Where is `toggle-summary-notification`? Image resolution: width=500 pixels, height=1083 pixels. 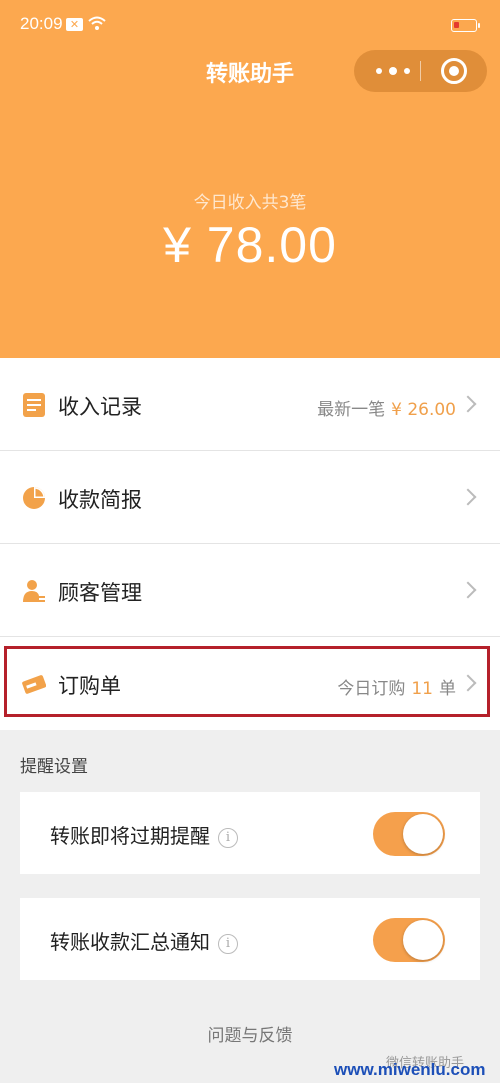 toggle-summary-notification is located at coordinates (409, 940).